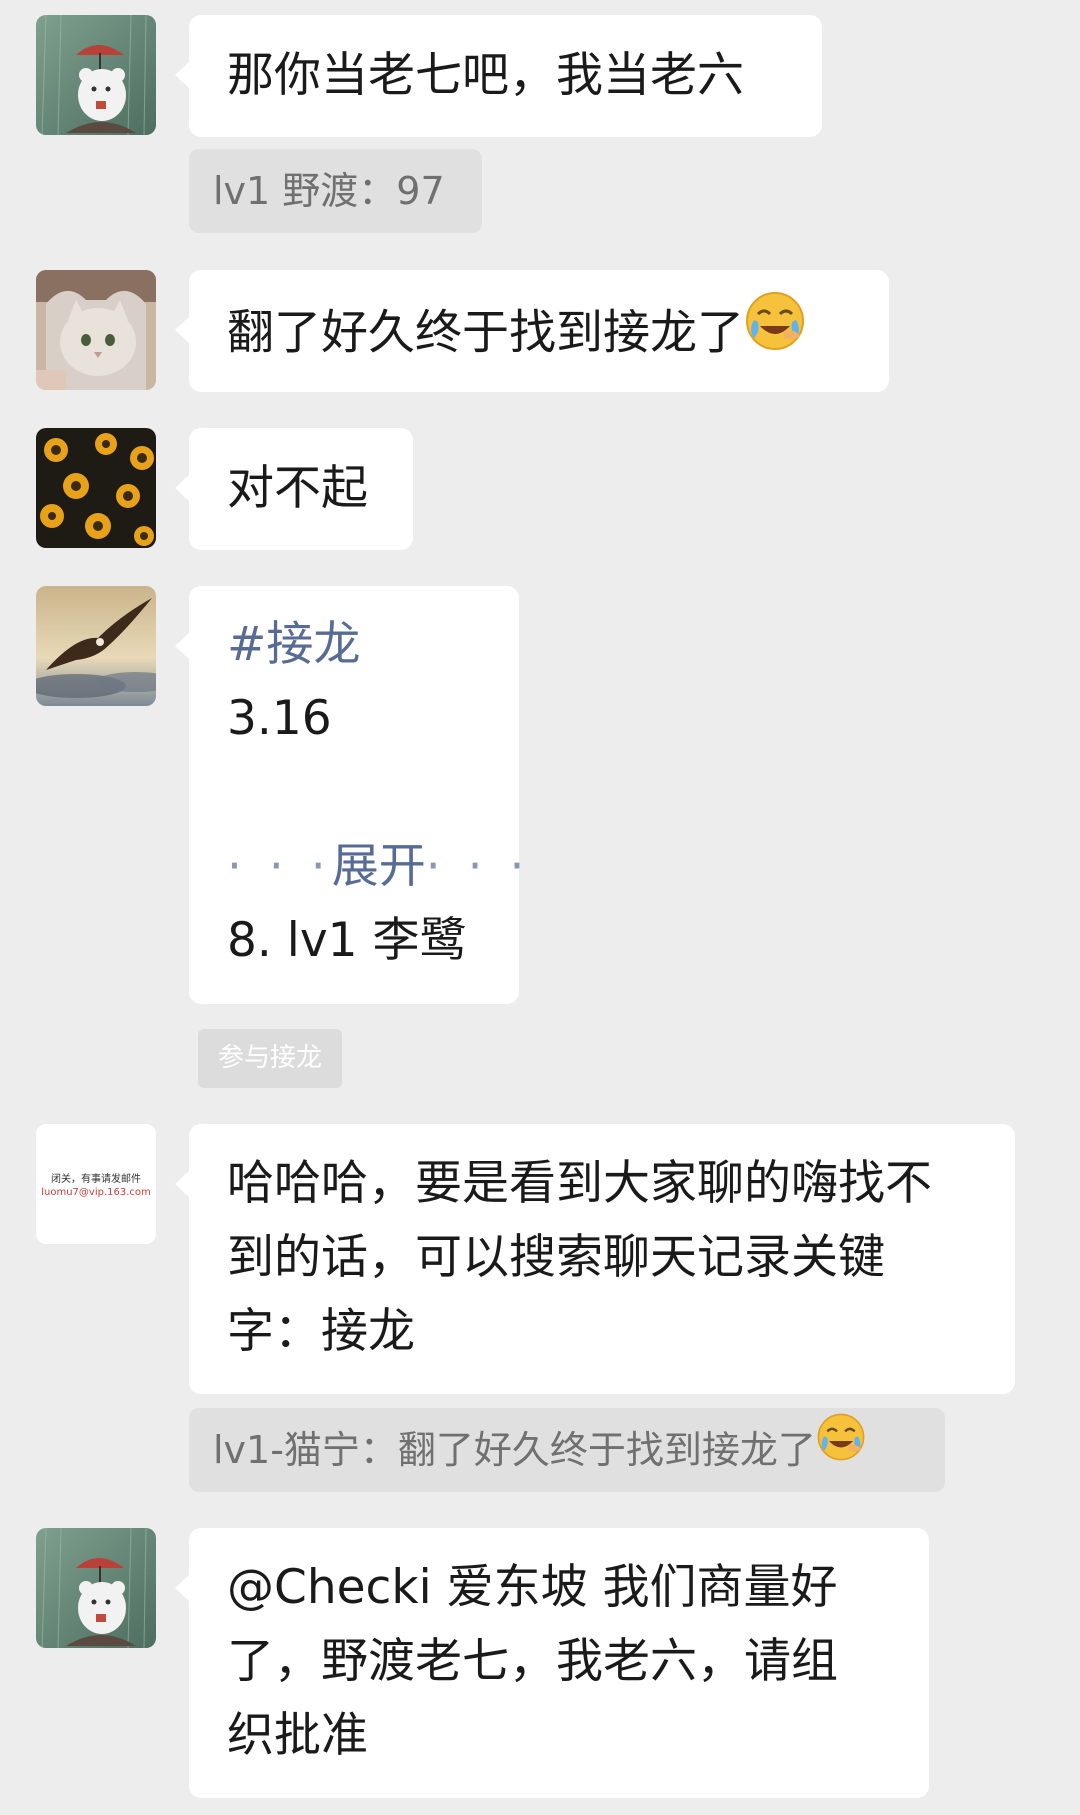 This screenshot has width=1080, height=1815. I want to click on message-bubble: @Checki 爱东坡 我们商量好 了，野渡老七，我老六，请组 织批准, so click(552, 1663).